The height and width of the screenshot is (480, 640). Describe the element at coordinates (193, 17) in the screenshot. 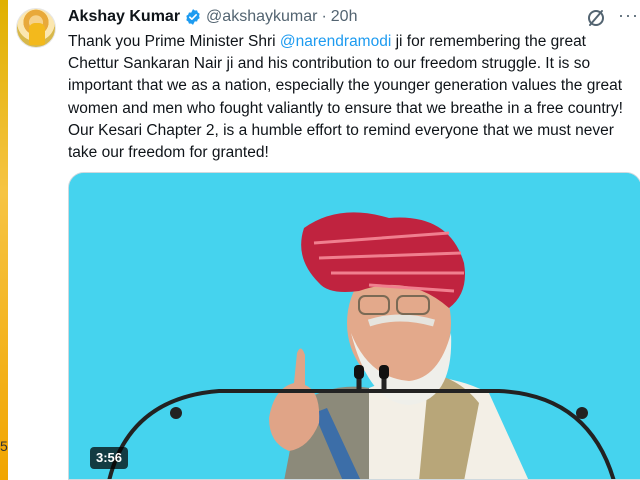

I see `verified-badge-icon` at that location.